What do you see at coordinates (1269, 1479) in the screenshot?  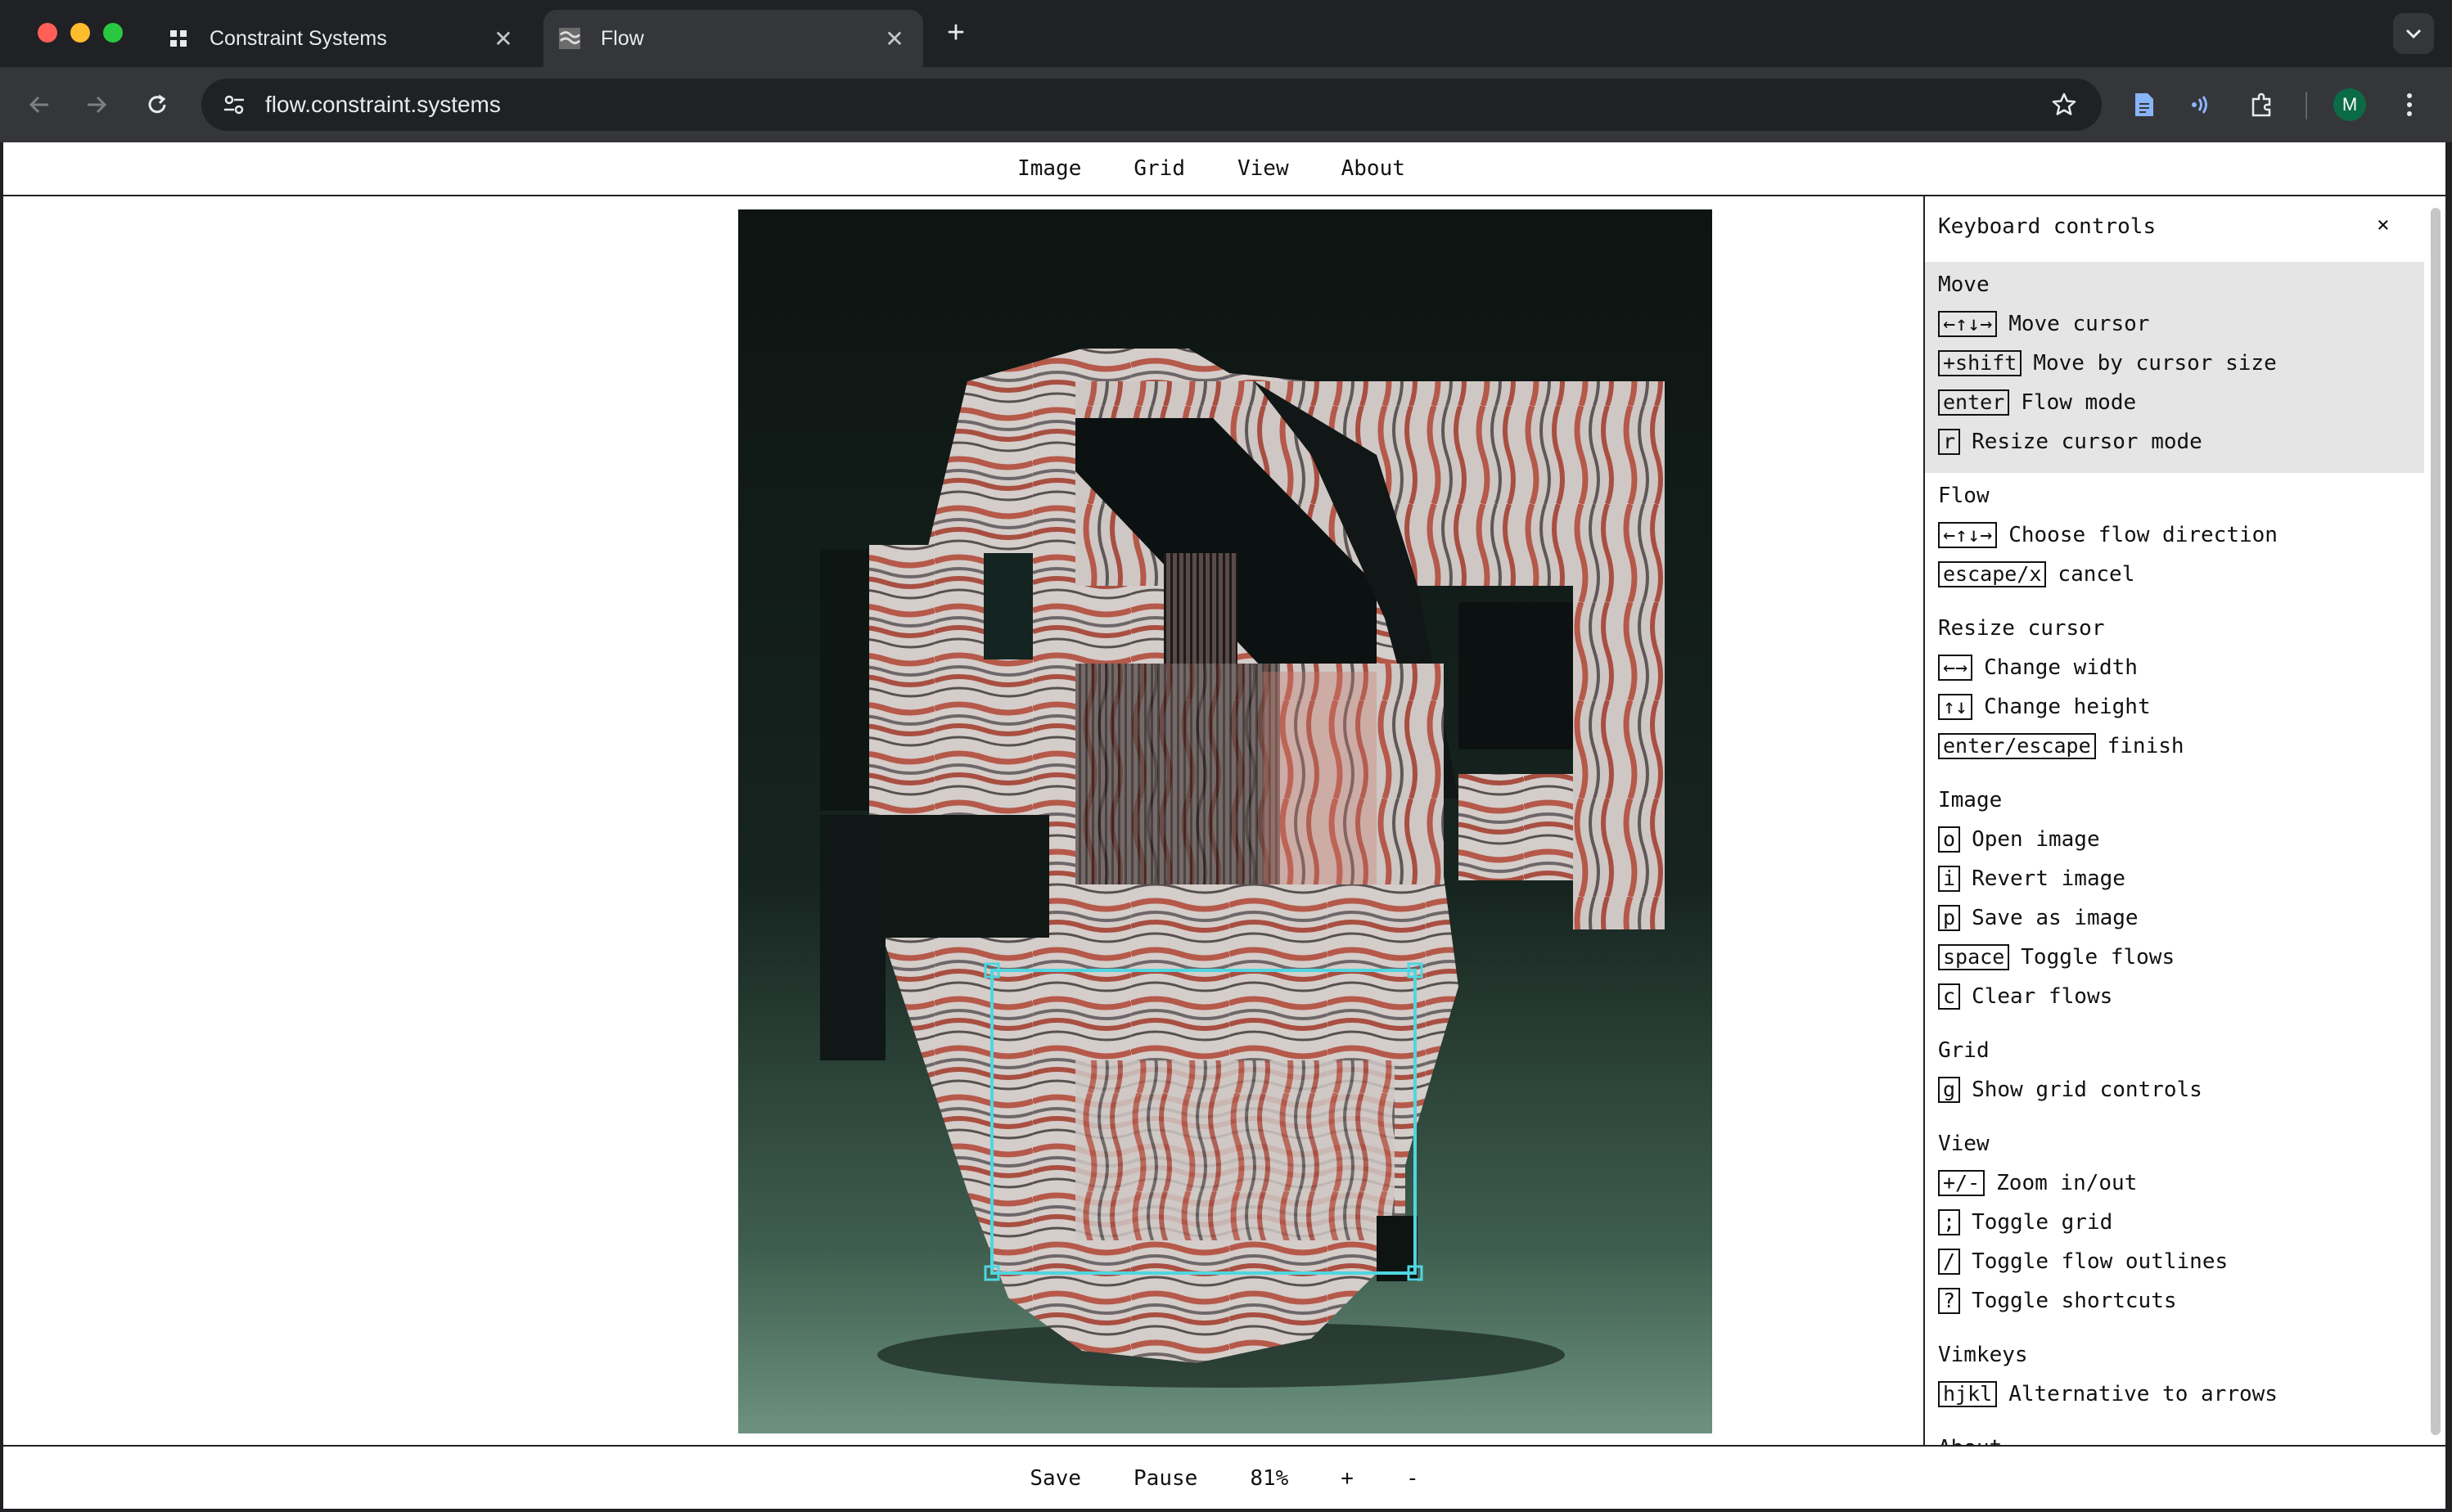 I see `zoom-level: 81%` at bounding box center [1269, 1479].